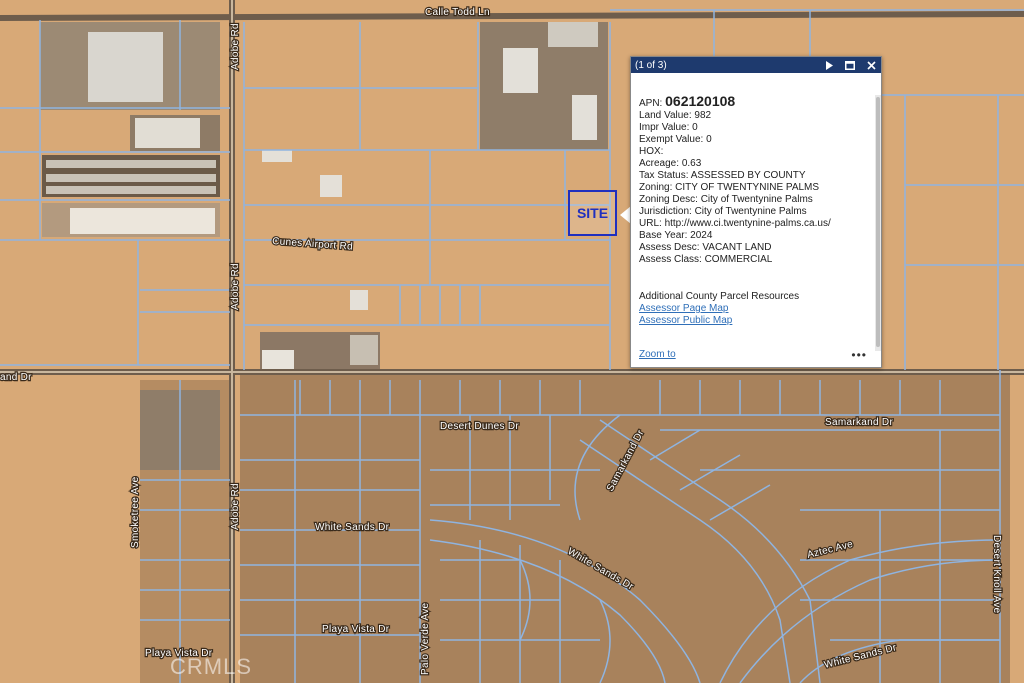  I want to click on site-label: SITE, so click(592, 213).